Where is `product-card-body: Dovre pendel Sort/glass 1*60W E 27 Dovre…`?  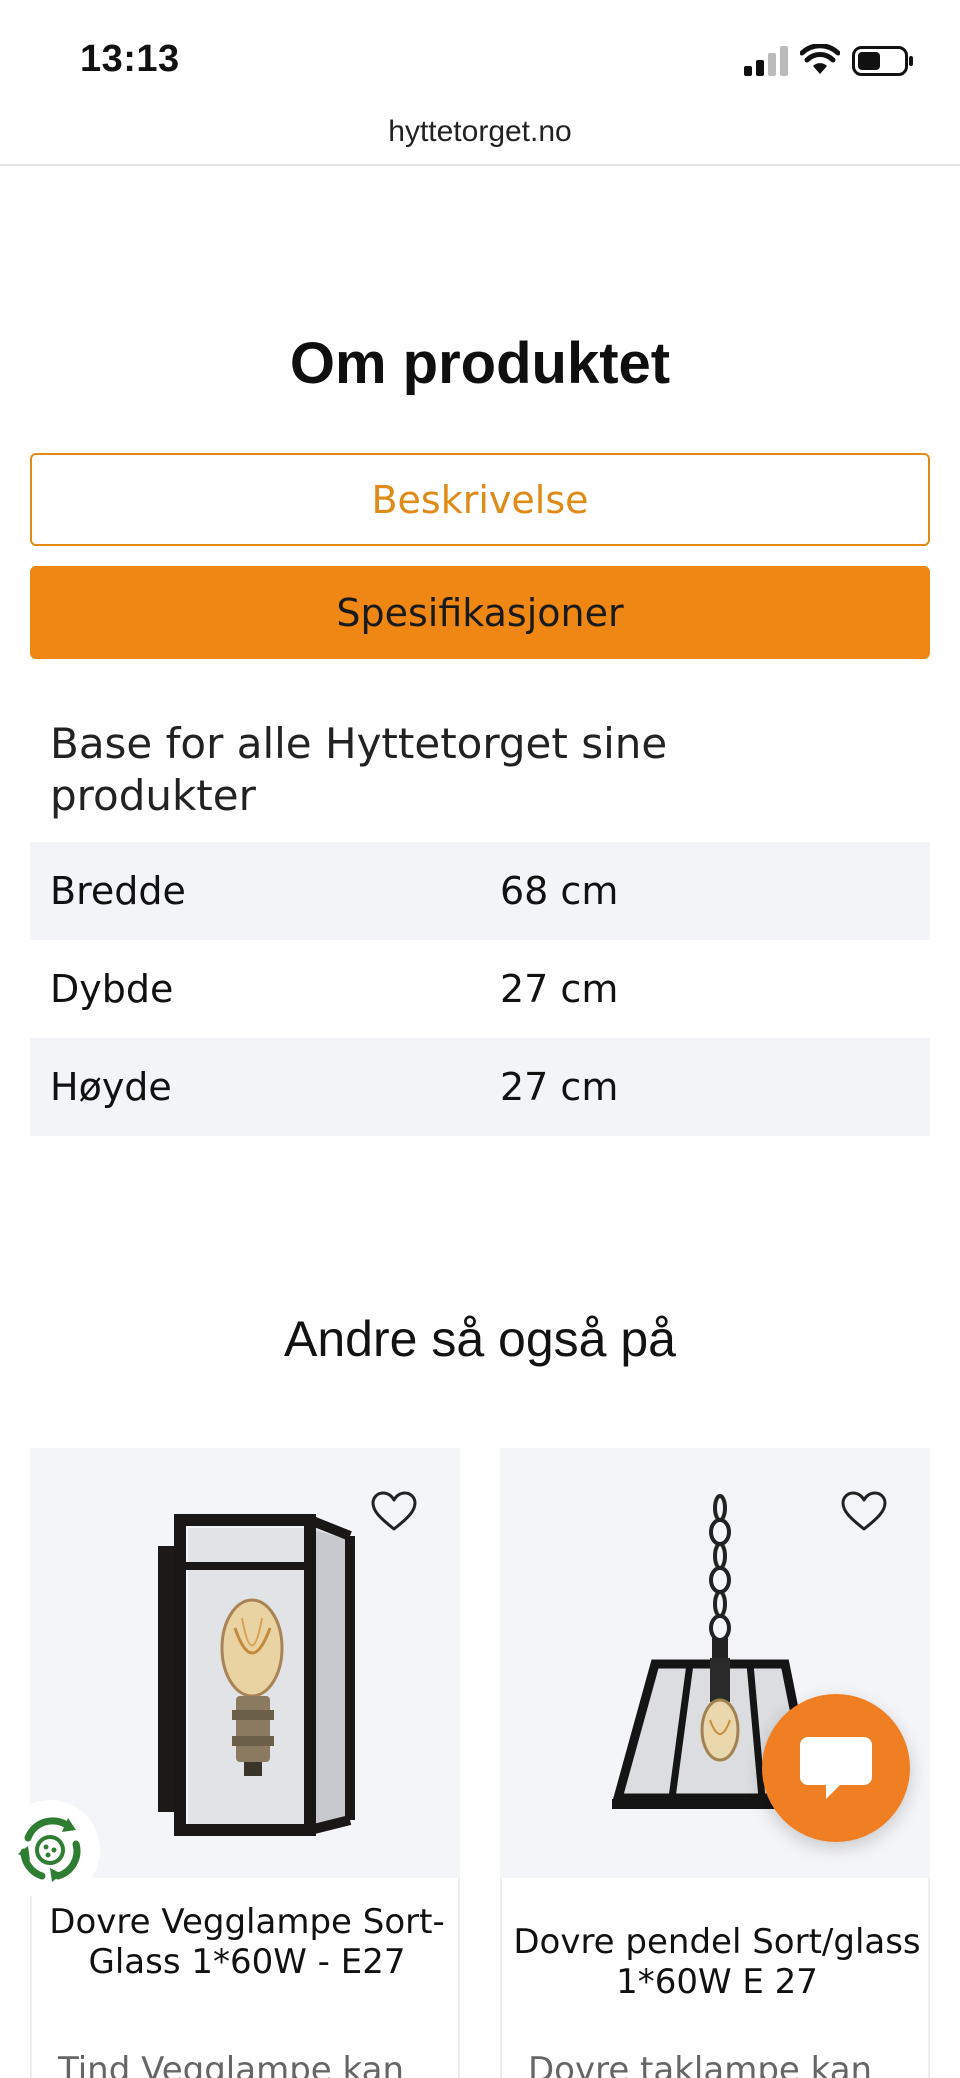
product-card-body: Dovre pendel Sort/glass 1*60W E 27 Dovre… is located at coordinates (715, 1978).